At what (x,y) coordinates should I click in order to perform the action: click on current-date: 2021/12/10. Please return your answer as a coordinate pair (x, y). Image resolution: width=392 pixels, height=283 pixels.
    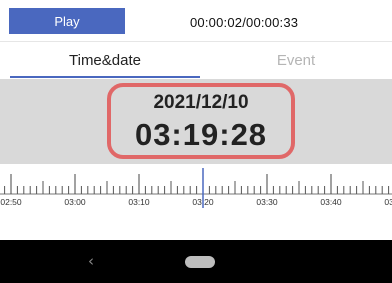
    Looking at the image, I should click on (201, 102).